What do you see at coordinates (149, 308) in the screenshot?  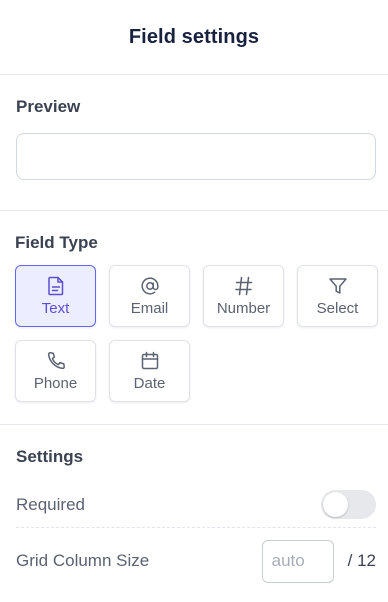 I see `field-type-label: Email` at bounding box center [149, 308].